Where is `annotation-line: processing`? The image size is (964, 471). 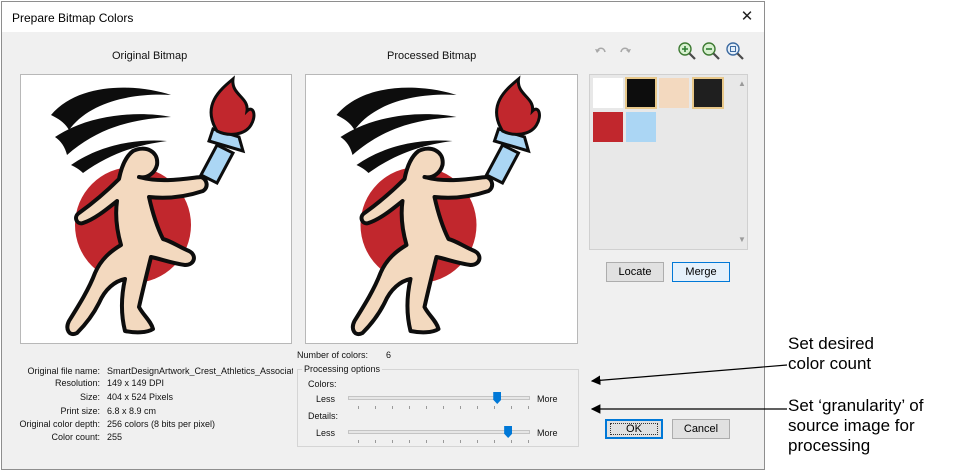
annotation-line: processing is located at coordinates (829, 445).